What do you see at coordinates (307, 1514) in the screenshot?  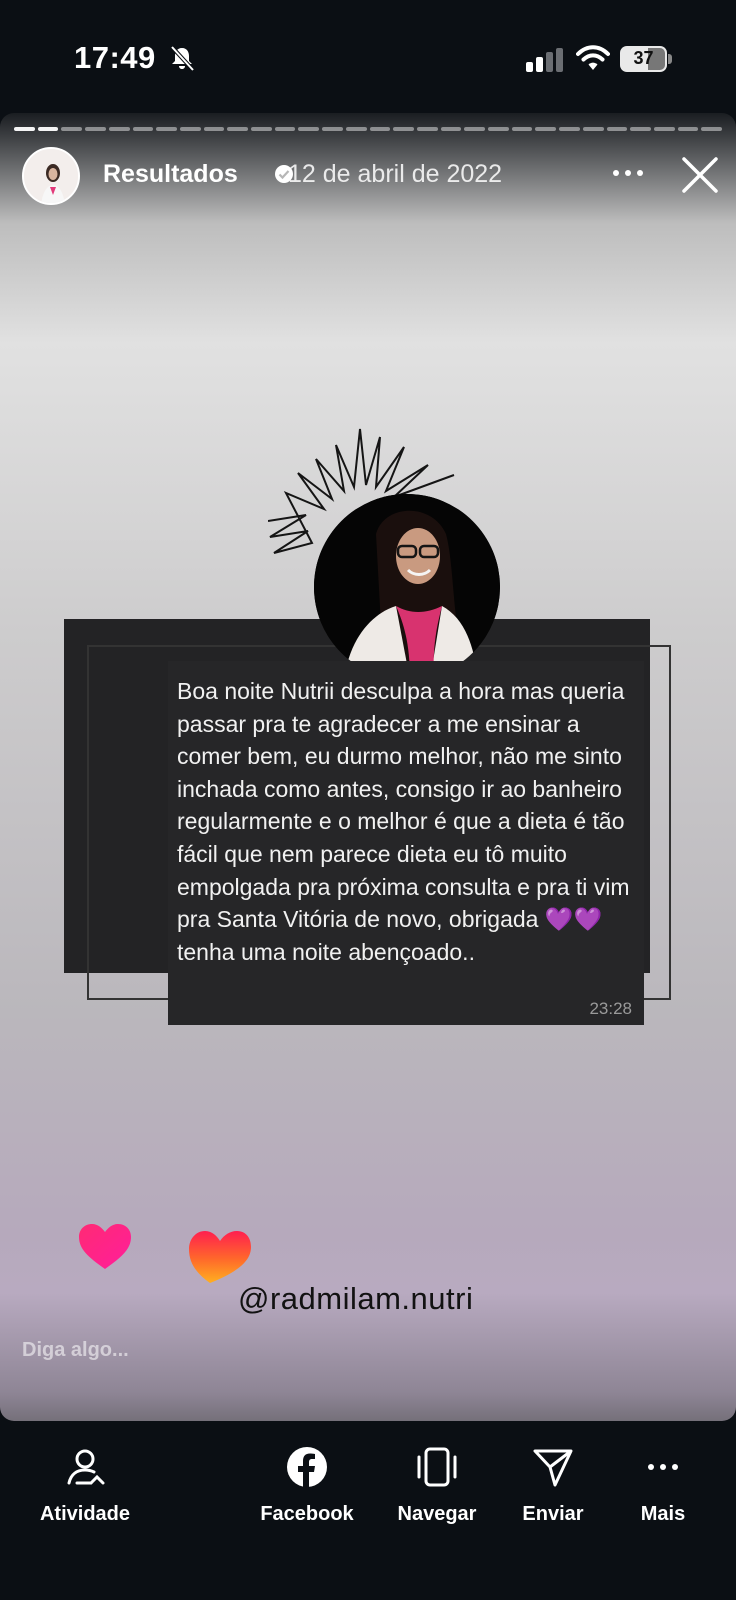 I see `nav-facebook-label: Facebook` at bounding box center [307, 1514].